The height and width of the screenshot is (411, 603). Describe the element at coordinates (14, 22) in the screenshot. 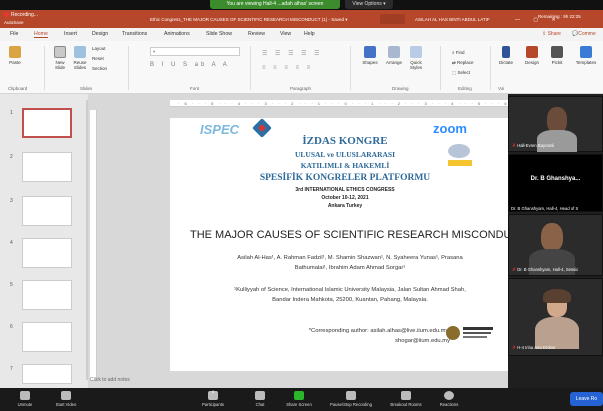

I see `autosave-toggle: AutoSave` at that location.